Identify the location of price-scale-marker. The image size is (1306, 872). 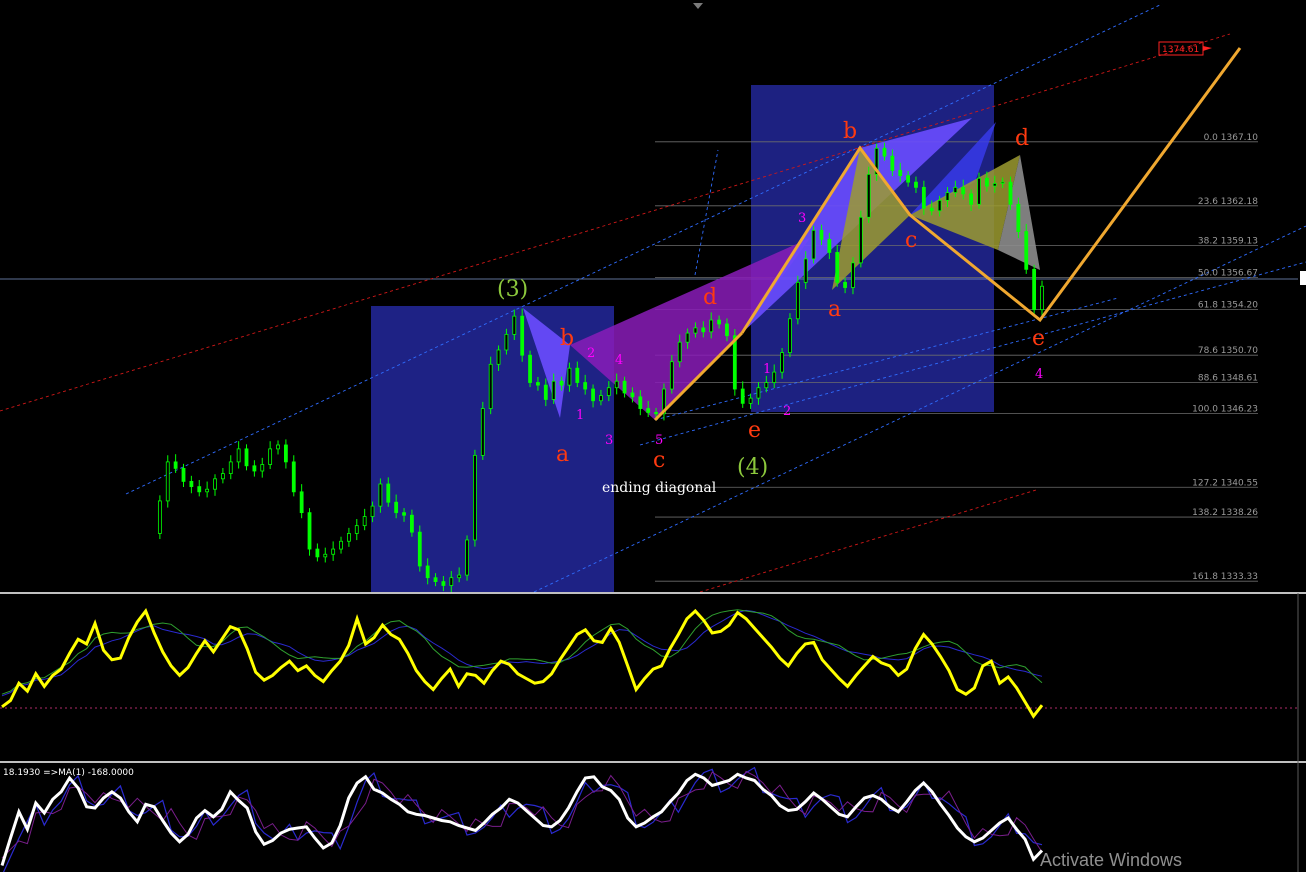
(1303, 278).